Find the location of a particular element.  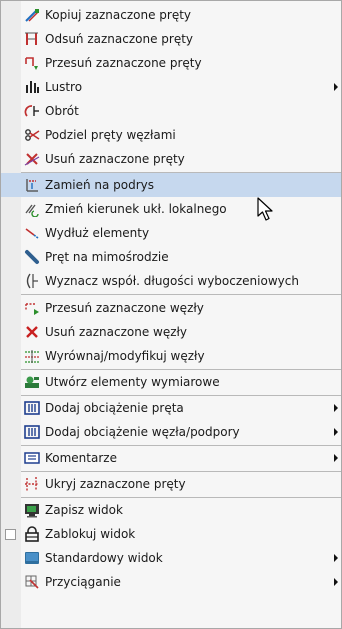

delete-nodes-icon is located at coordinates (32, 332).